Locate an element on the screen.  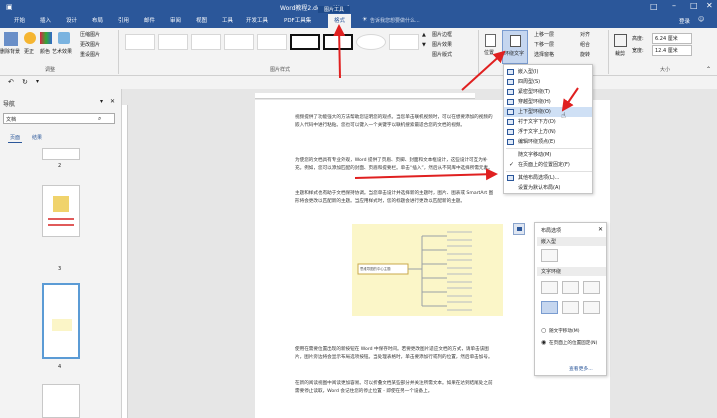
arrow-to-format-tab is located at coordinates (339, 51).